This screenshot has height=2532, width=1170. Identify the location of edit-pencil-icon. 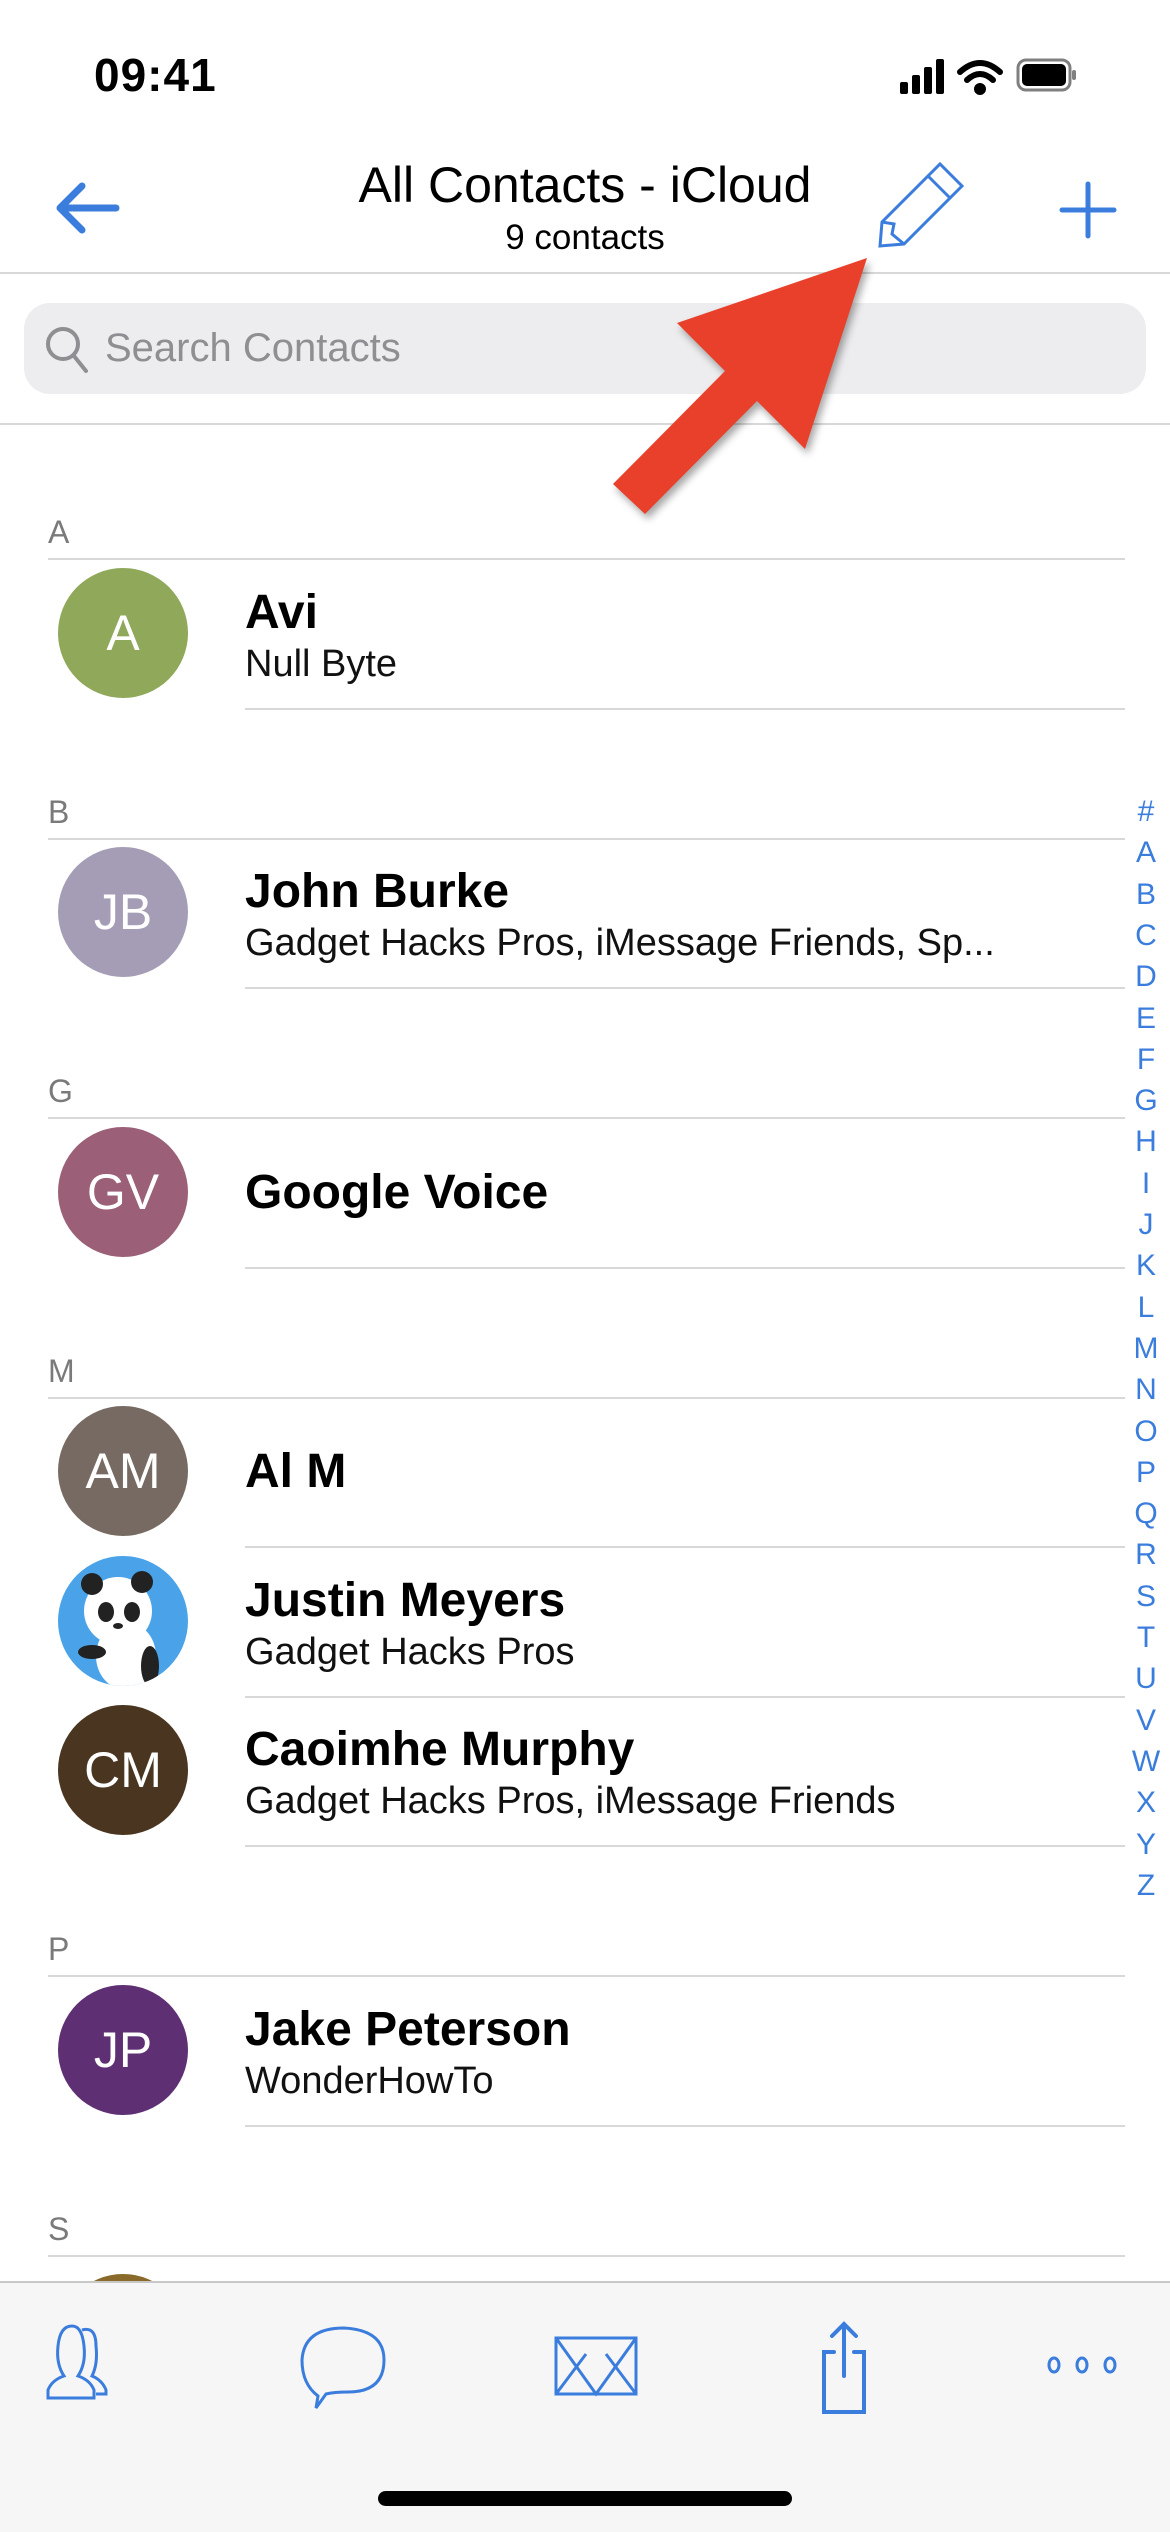
(922, 206).